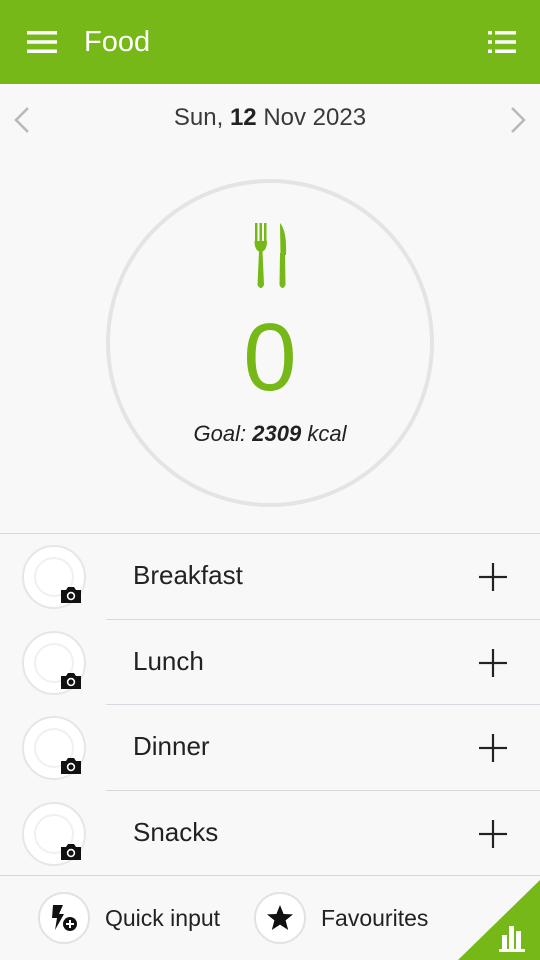  Describe the element at coordinates (518, 120) in the screenshot. I see `next-day-button` at that location.